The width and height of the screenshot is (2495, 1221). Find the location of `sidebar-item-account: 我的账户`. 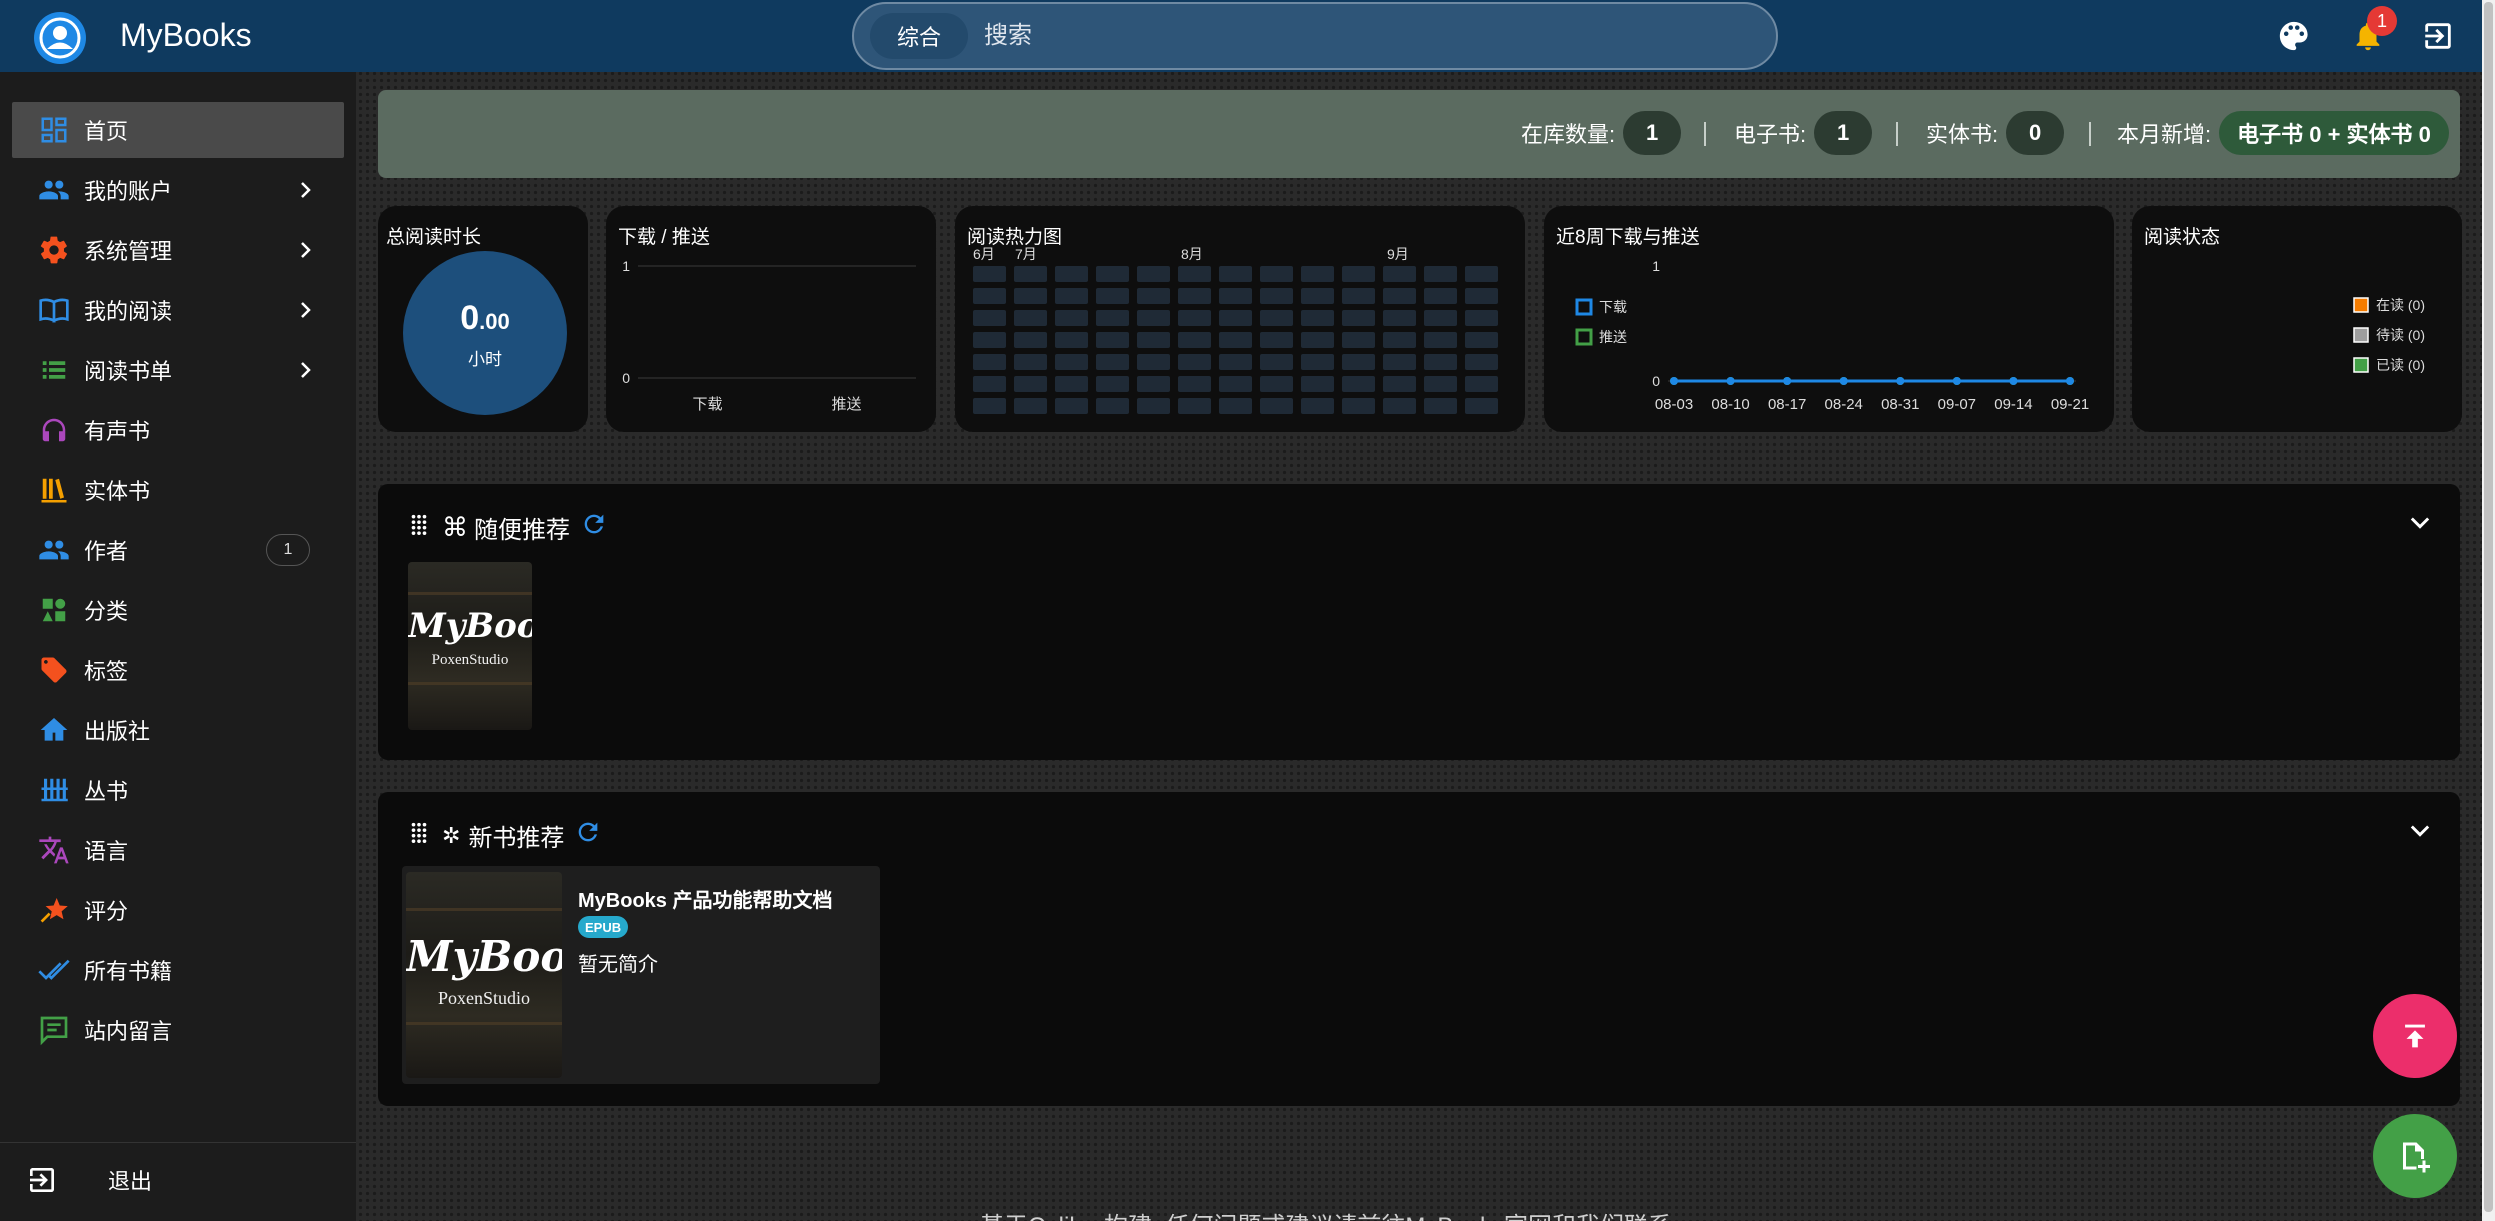

sidebar-item-account: 我的账户 is located at coordinates (178, 190).